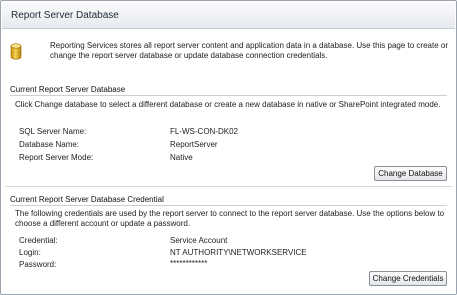 This screenshot has height=295, width=457. I want to click on field-label-report-server-mode: Report Server Mode:, so click(56, 157).